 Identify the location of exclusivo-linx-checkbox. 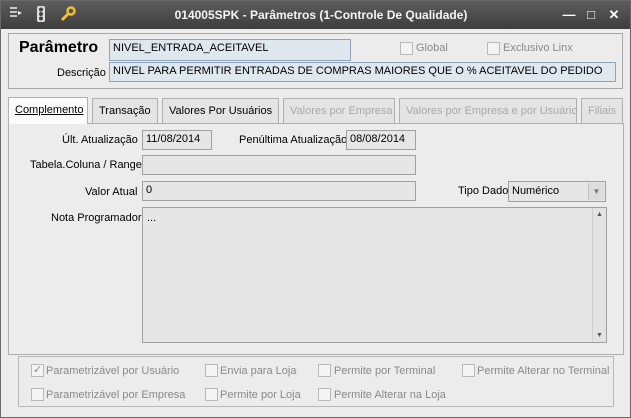
(493, 48).